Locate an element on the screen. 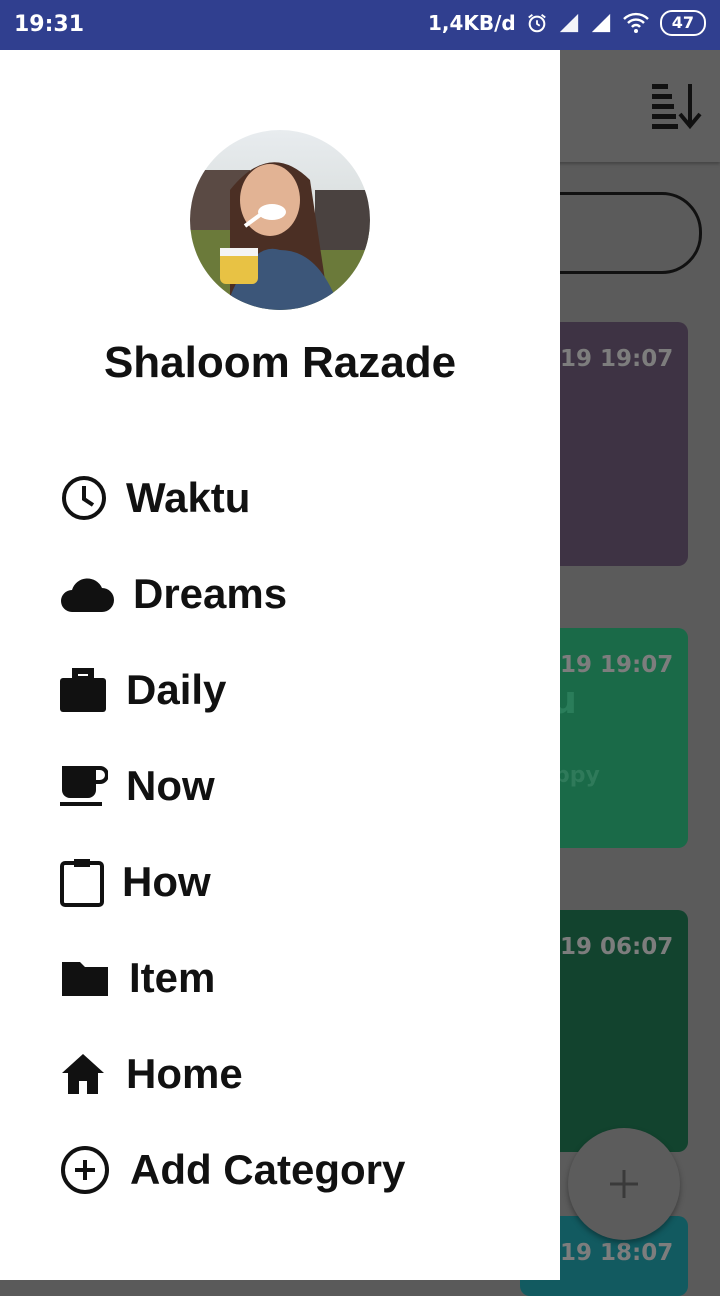  sort-icon is located at coordinates (676, 106).